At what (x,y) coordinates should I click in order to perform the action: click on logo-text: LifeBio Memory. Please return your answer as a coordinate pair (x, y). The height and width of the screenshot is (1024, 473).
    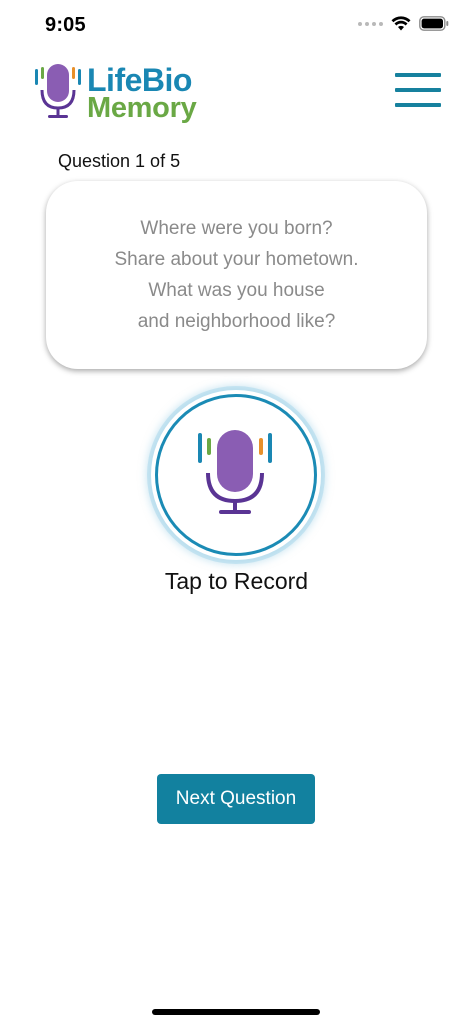
    Looking at the image, I should click on (142, 93).